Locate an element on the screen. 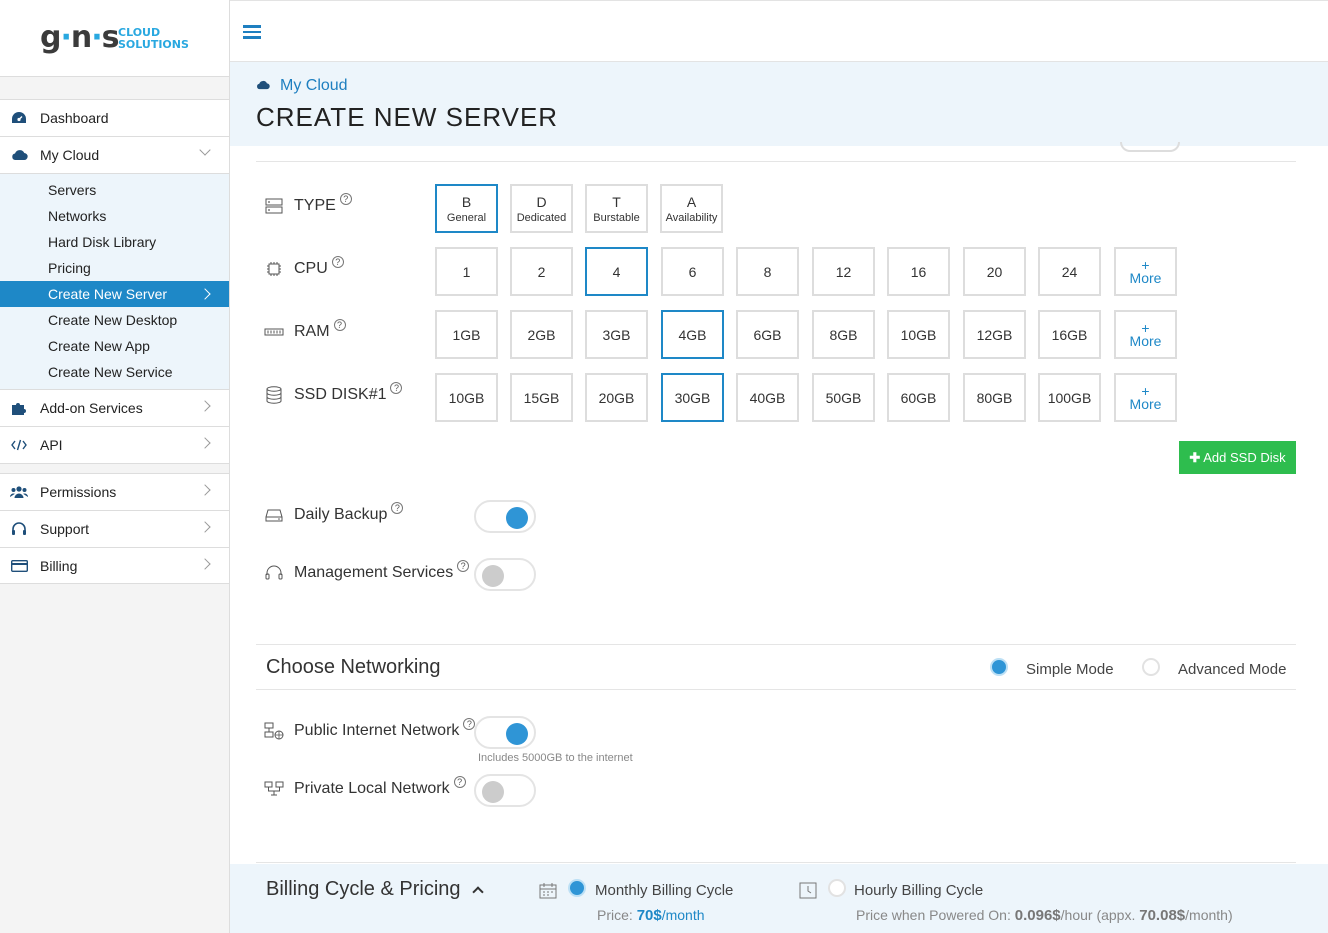 This screenshot has width=1328, height=933. dashboard-icon is located at coordinates (19, 118).